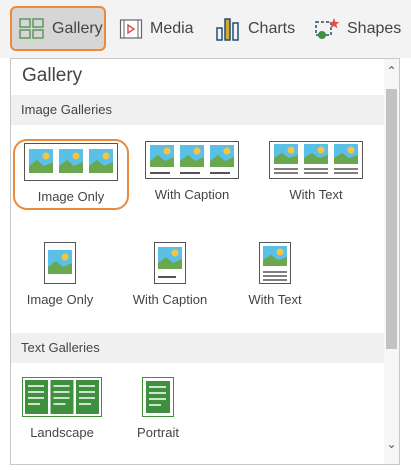  I want to click on gallery-icon, so click(31, 28).